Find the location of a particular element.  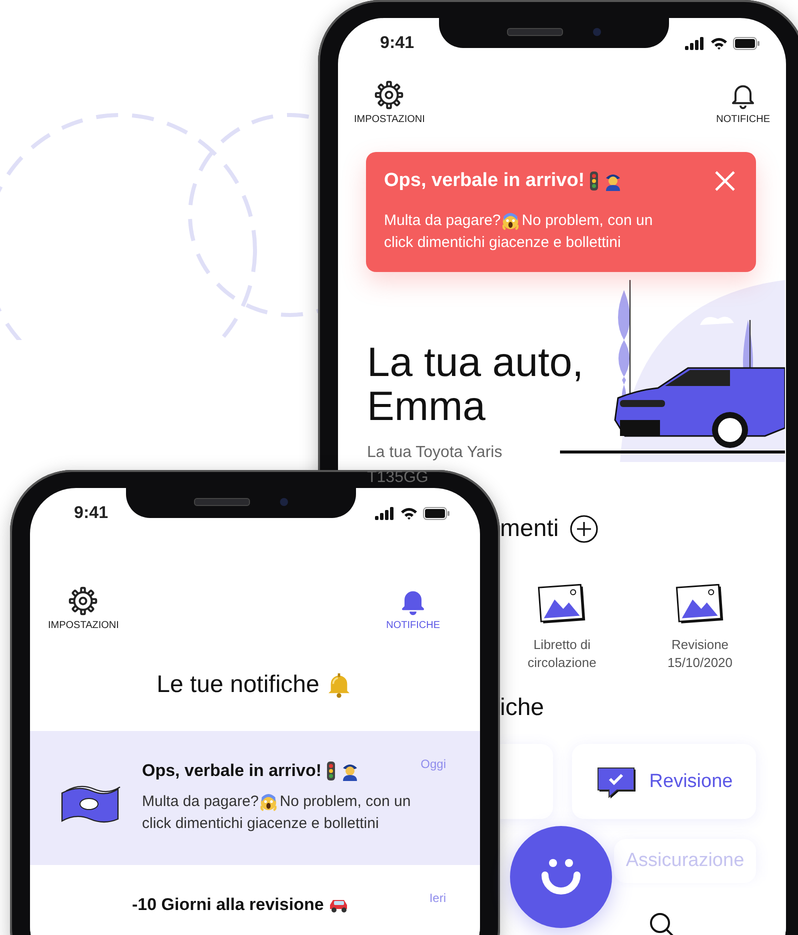

deadline-card: Revisione is located at coordinates (664, 781).